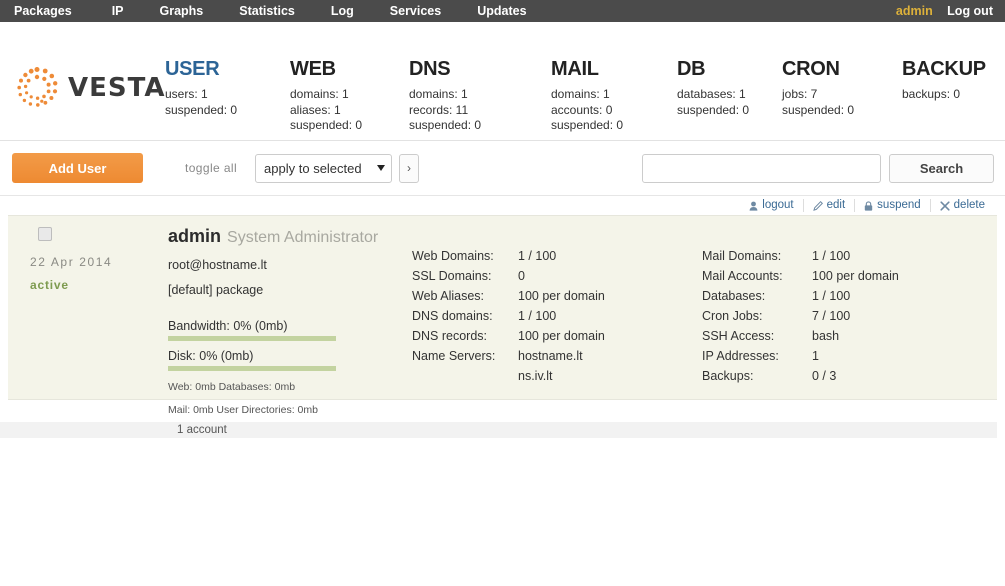 Image resolution: width=1005 pixels, height=586 pixels. Describe the element at coordinates (557, 296) in the screenshot. I see `user-stat-row: Web Aliases: 100 per domain` at that location.